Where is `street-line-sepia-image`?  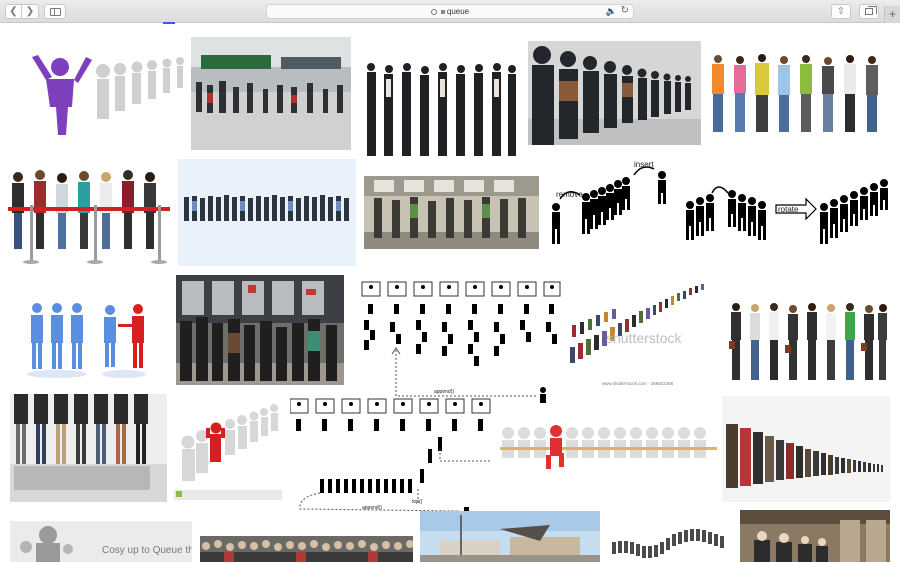 street-line-sepia-image is located at coordinates (451, 212).